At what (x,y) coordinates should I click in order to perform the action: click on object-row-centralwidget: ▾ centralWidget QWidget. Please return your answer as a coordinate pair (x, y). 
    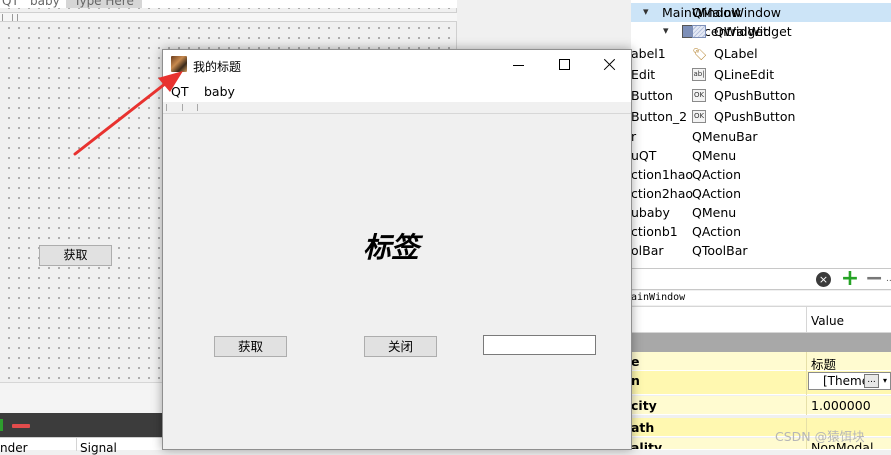
    Looking at the image, I should click on (761, 31).